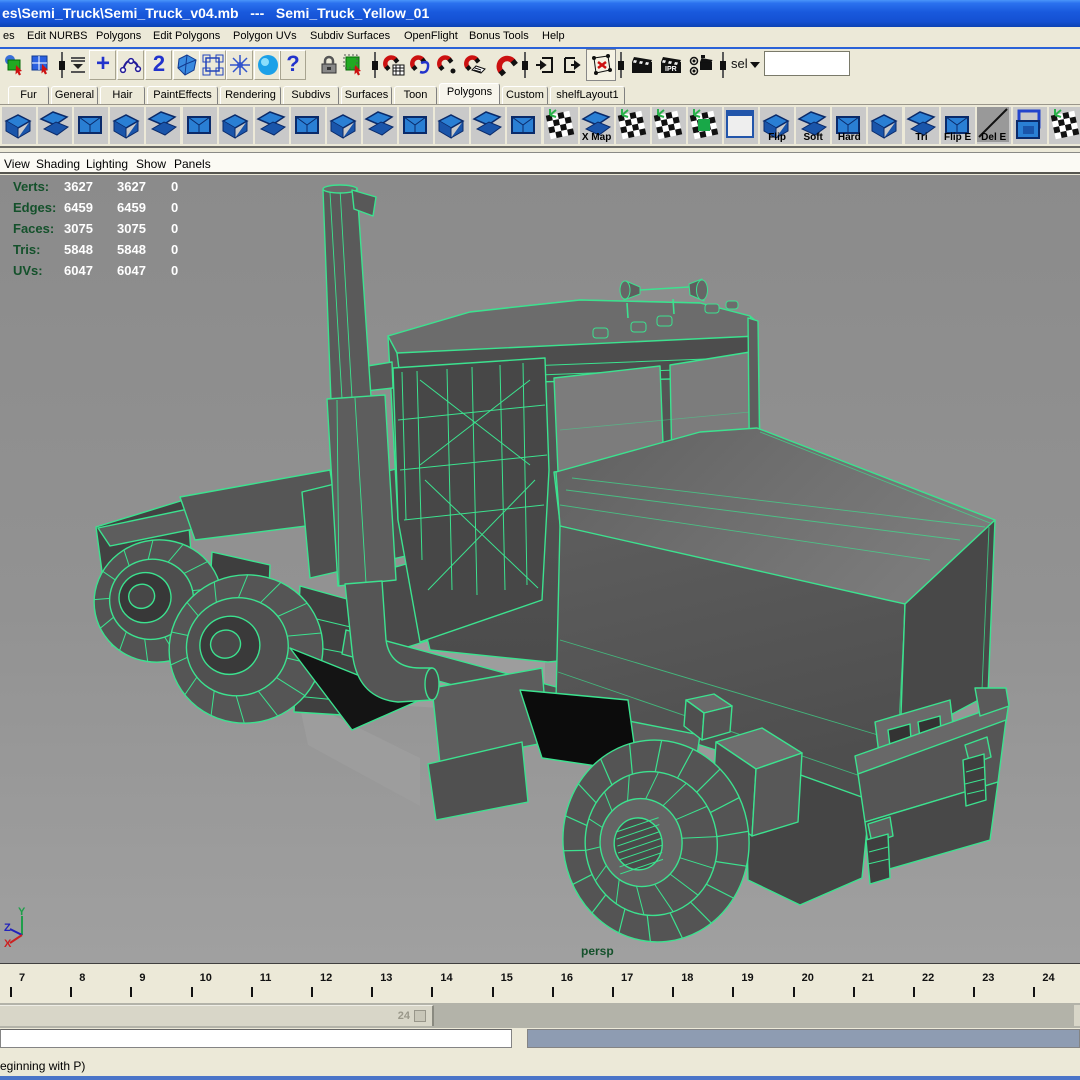  I want to click on svg-text: X, so click(8, 944).